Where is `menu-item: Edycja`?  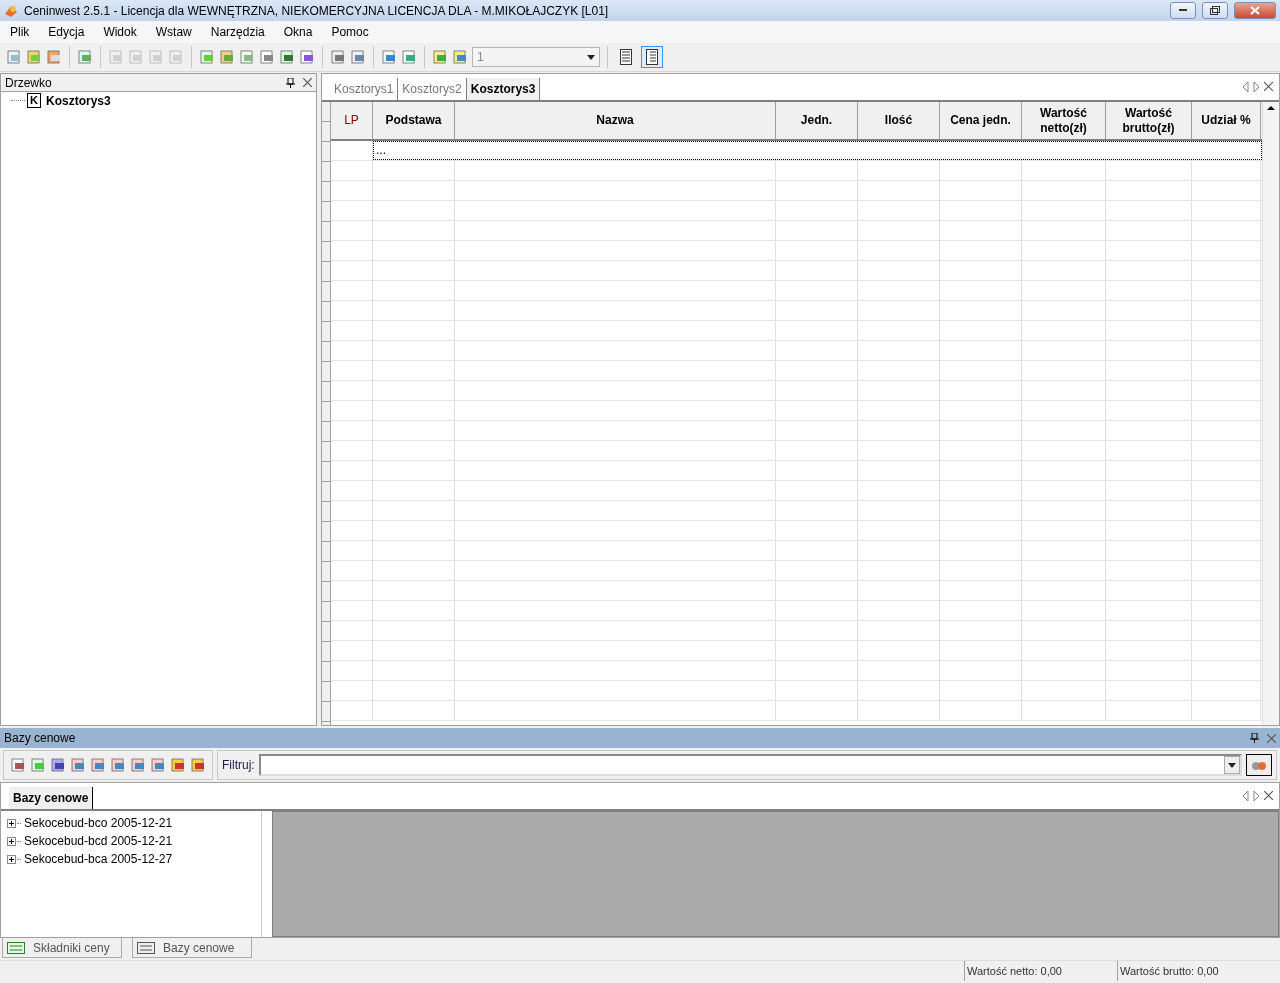 menu-item: Edycja is located at coordinates (66, 32).